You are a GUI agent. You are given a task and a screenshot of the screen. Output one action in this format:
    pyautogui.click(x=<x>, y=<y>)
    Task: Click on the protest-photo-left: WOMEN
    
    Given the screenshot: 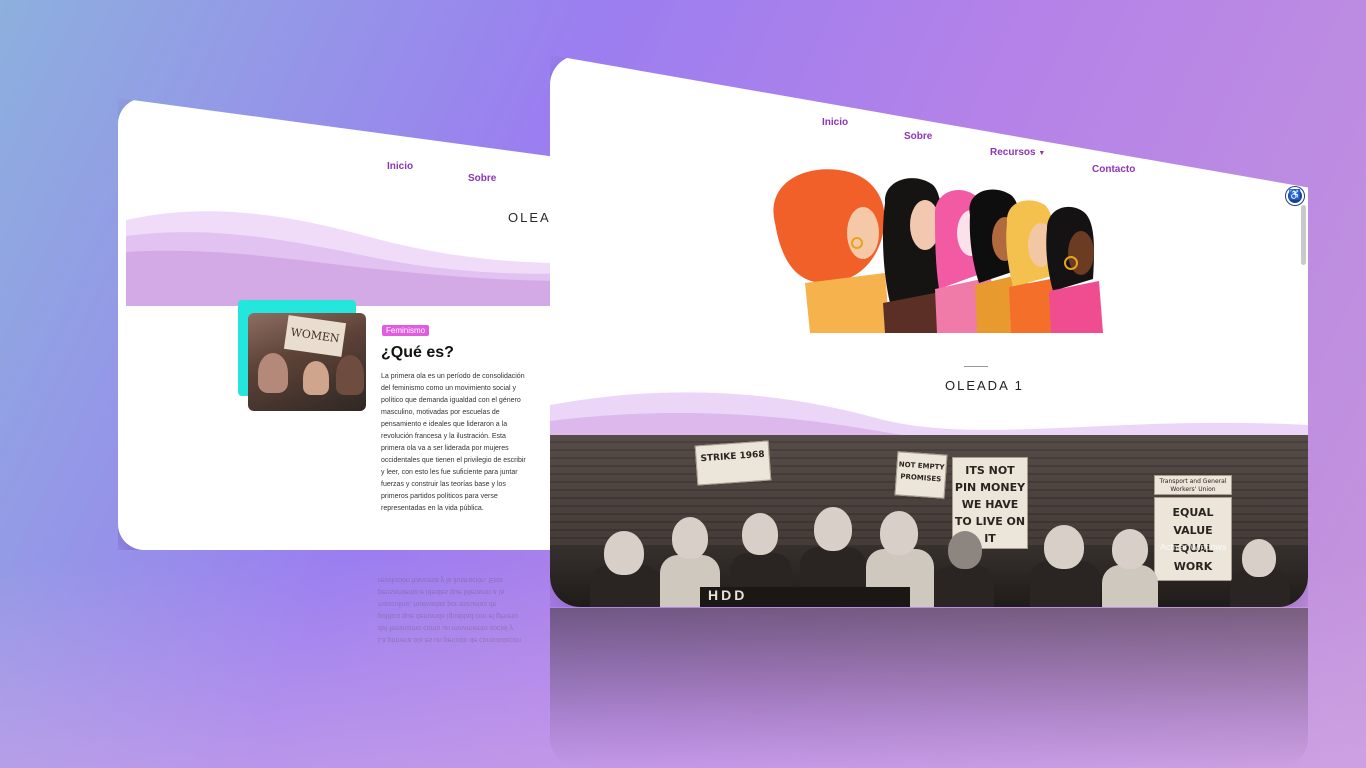 What is the action you would take?
    pyautogui.click(x=307, y=362)
    